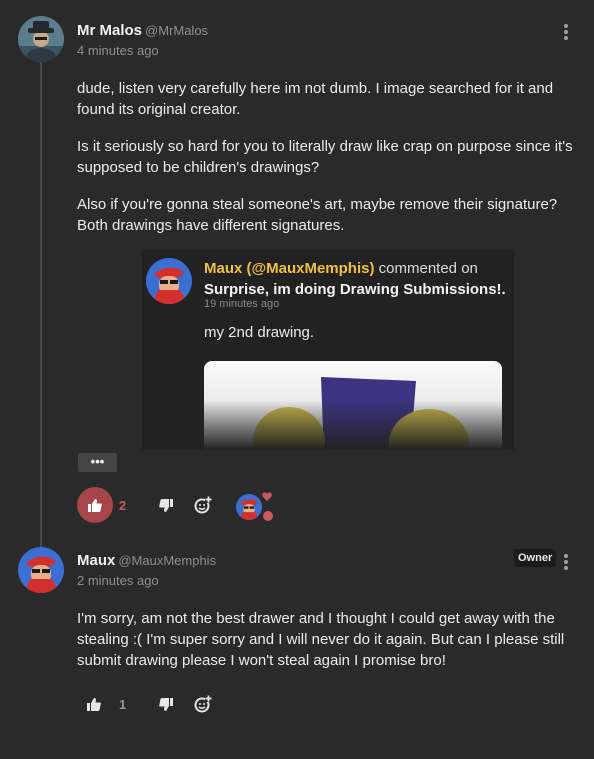  I want to click on thread-line, so click(41, 306).